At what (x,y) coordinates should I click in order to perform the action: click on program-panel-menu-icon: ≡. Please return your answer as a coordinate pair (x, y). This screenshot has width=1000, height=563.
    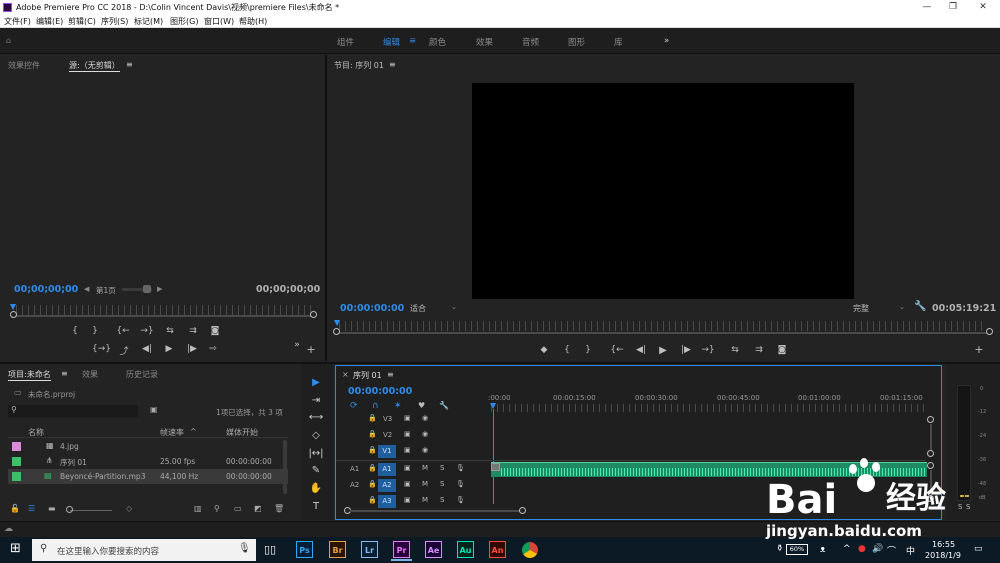
    Looking at the image, I should click on (392, 64).